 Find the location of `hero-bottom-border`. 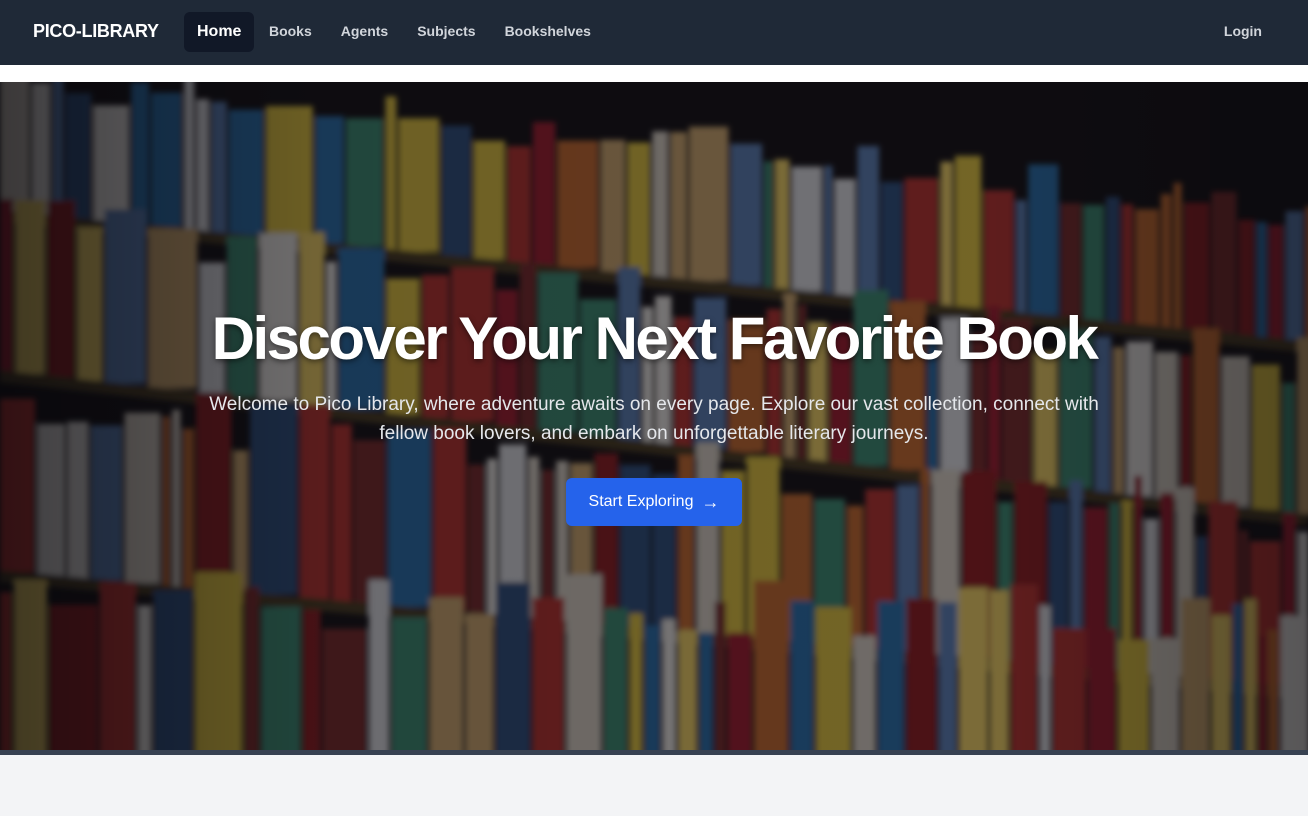

hero-bottom-border is located at coordinates (654, 752).